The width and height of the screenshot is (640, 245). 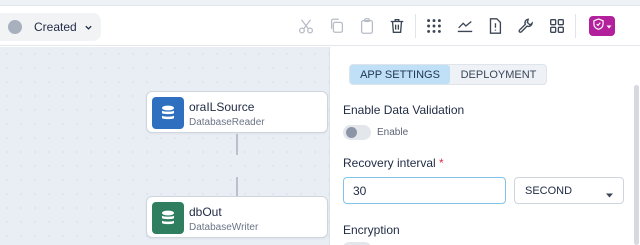 I want to click on recovery-heading: Recovery interval *, so click(x=393, y=163).